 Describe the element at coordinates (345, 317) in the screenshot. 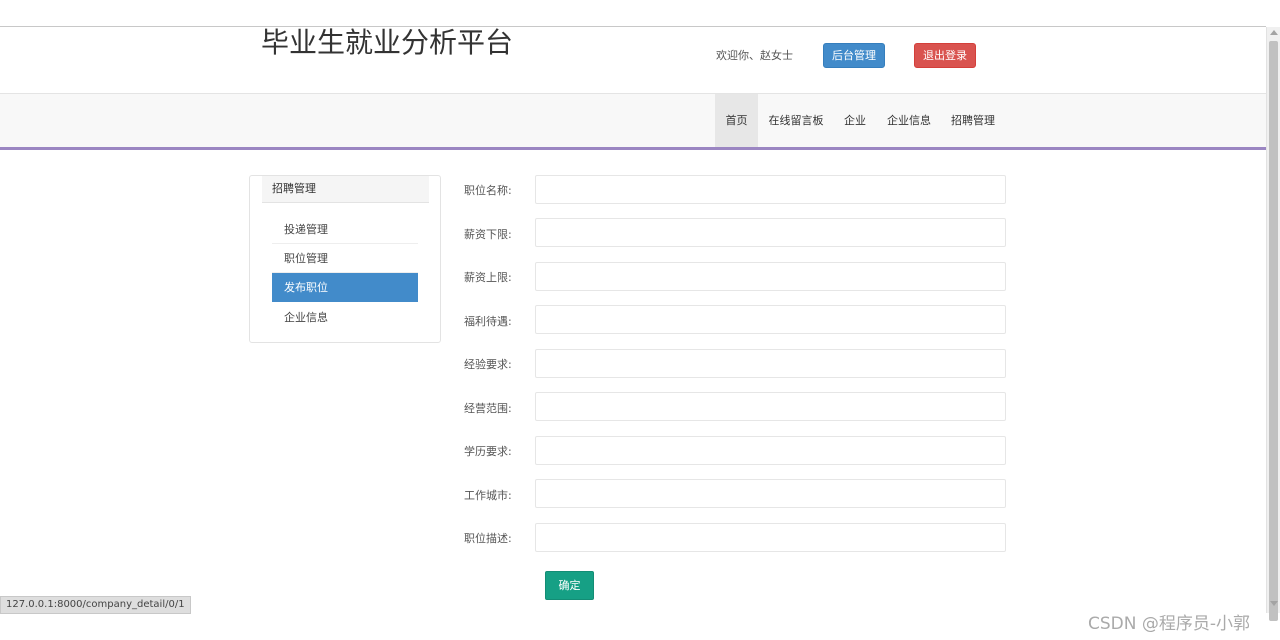

I see `sidebar-item-company-info: 企业信息` at that location.